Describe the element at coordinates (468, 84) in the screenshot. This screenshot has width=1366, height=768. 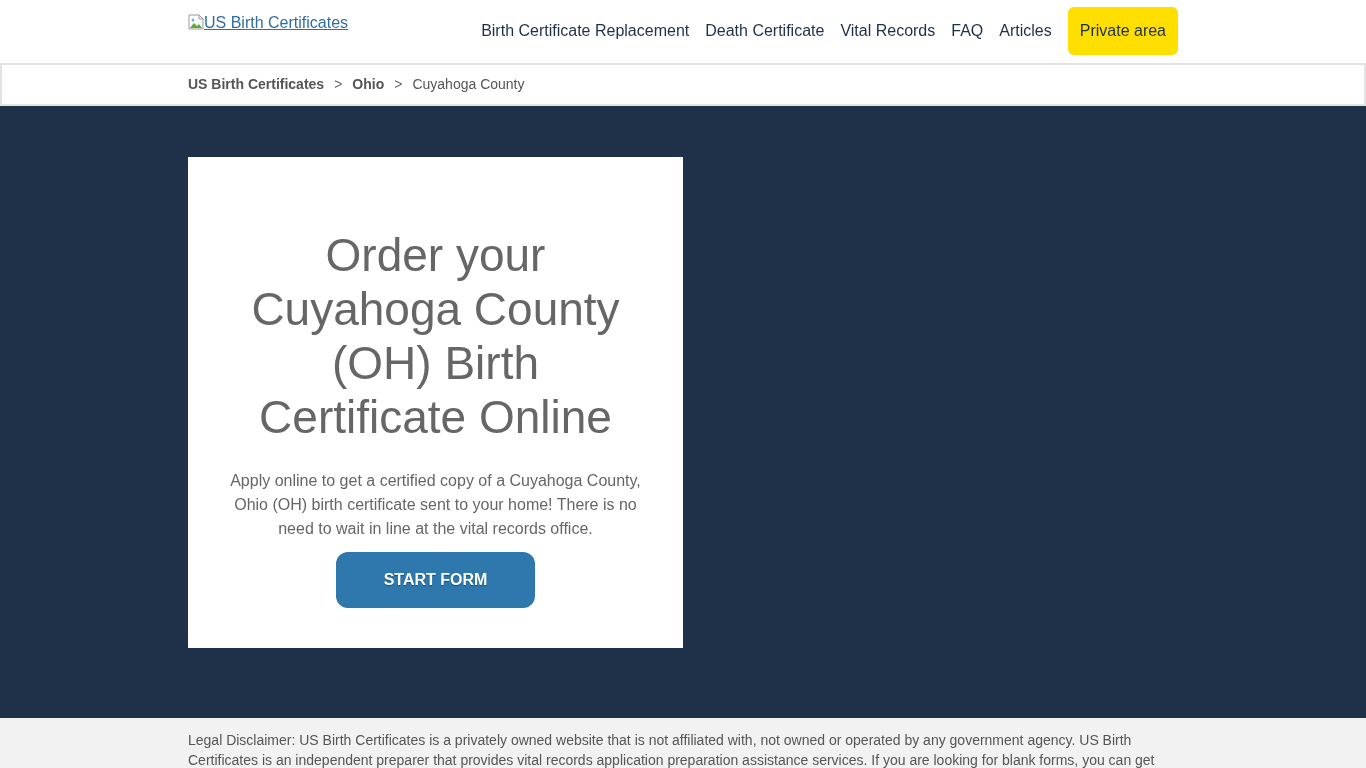
I see `breadcrumb-current: Cuyahoga County` at that location.